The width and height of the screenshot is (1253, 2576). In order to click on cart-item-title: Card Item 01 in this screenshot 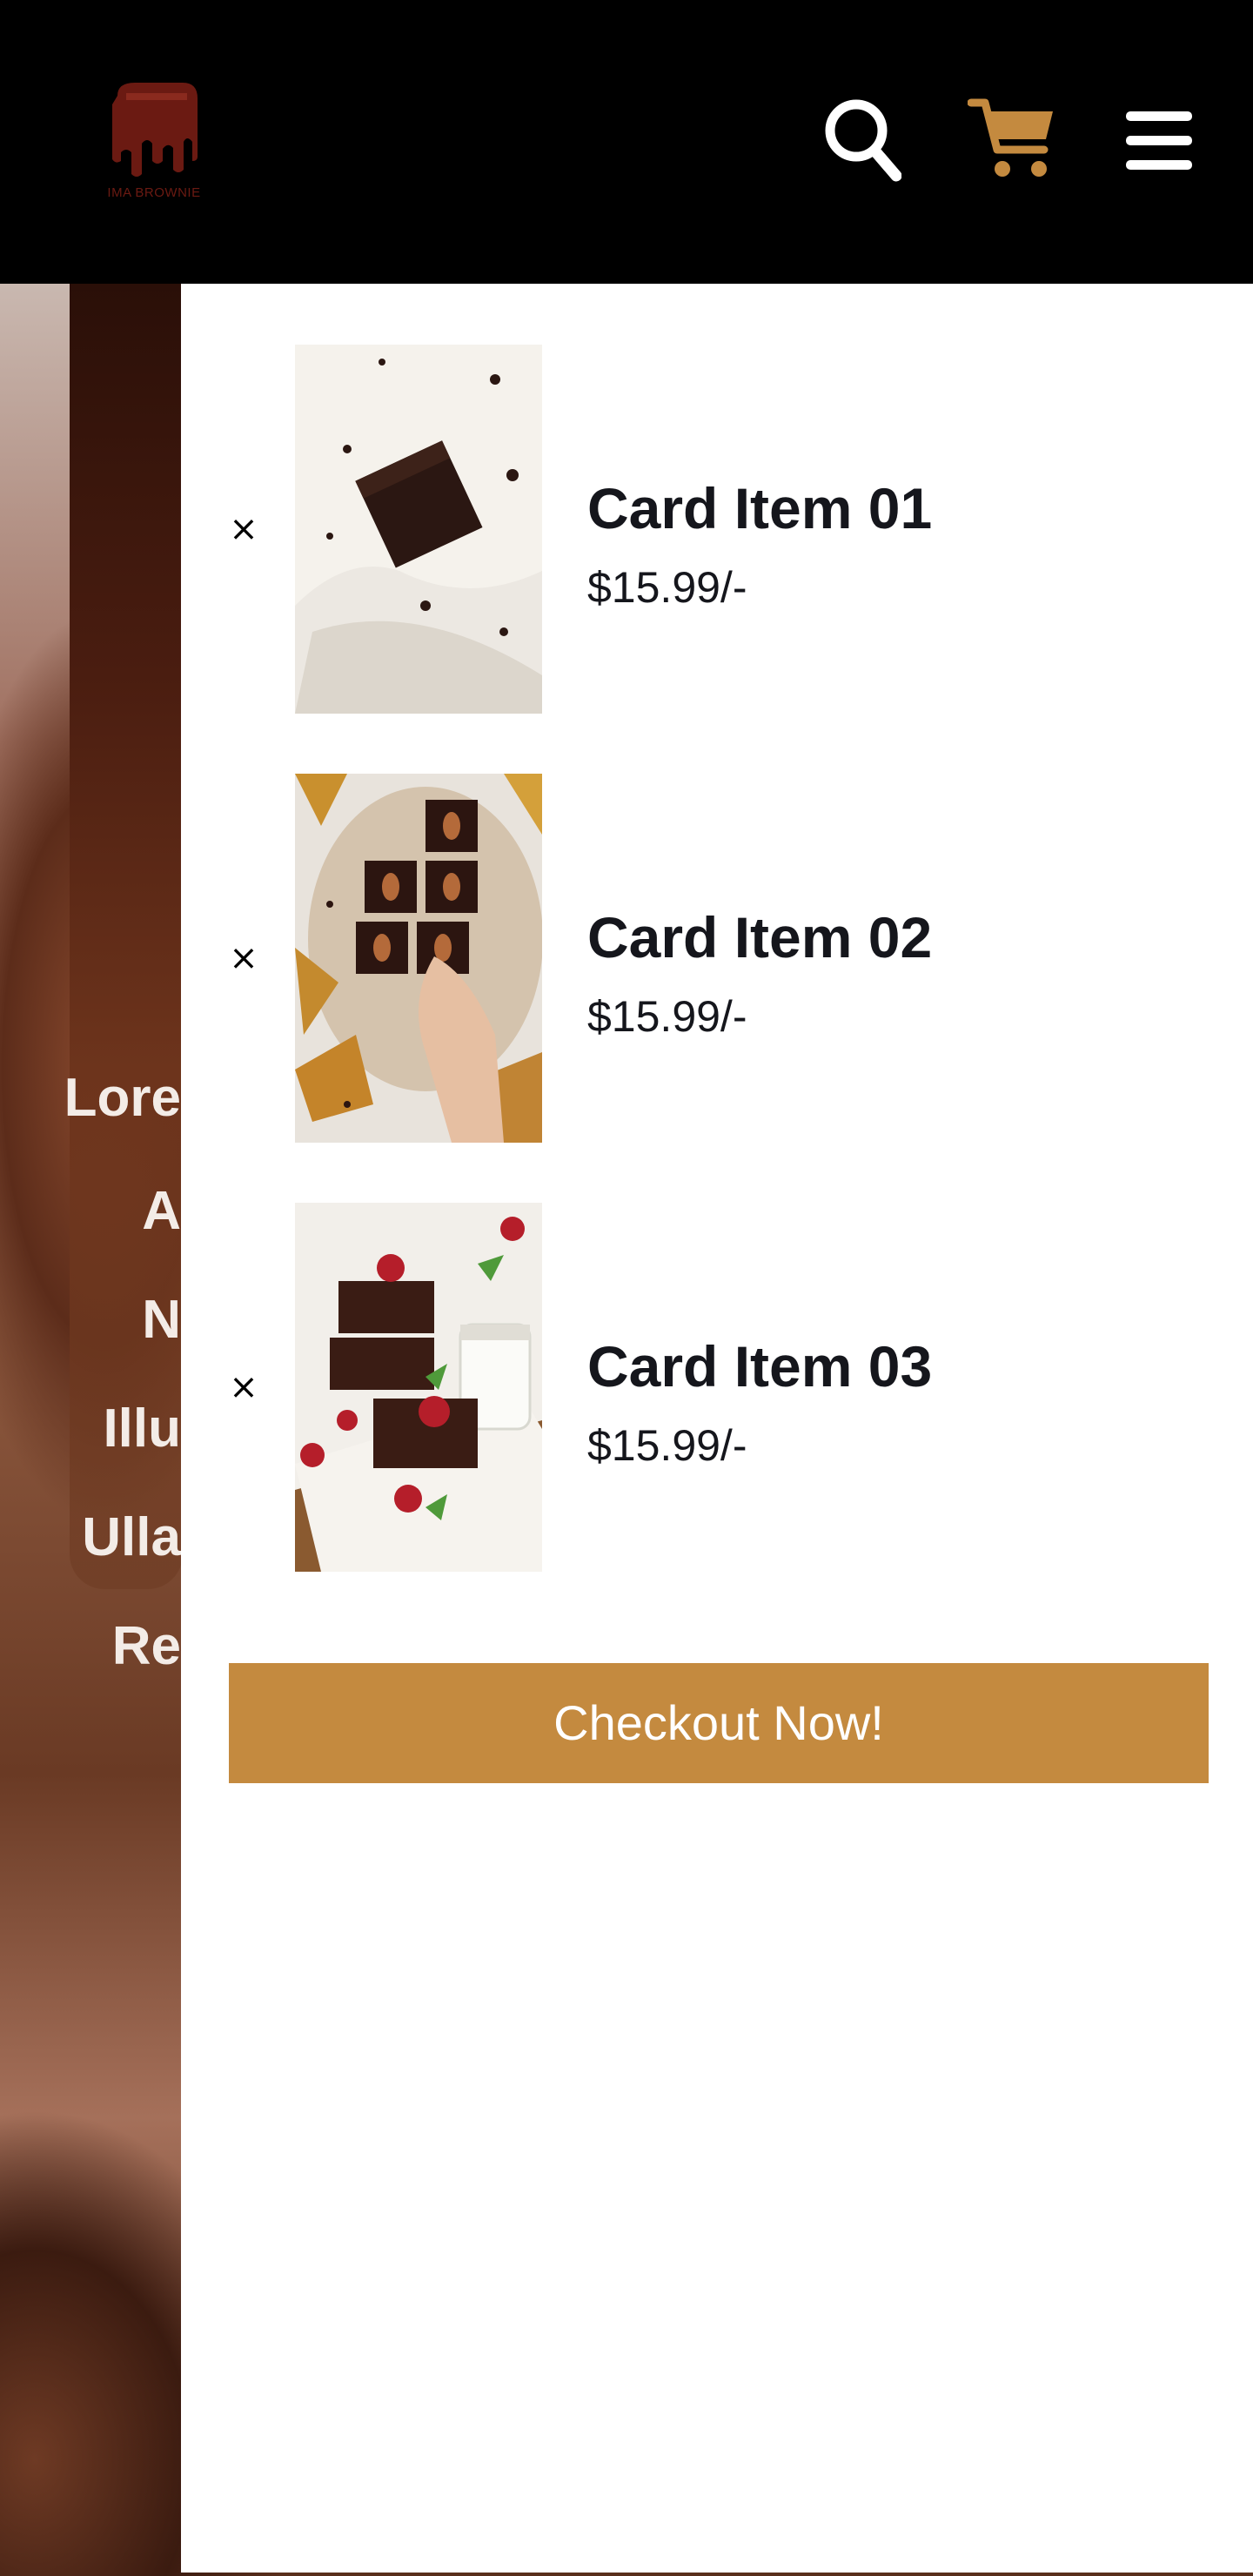, I will do `click(760, 508)`.